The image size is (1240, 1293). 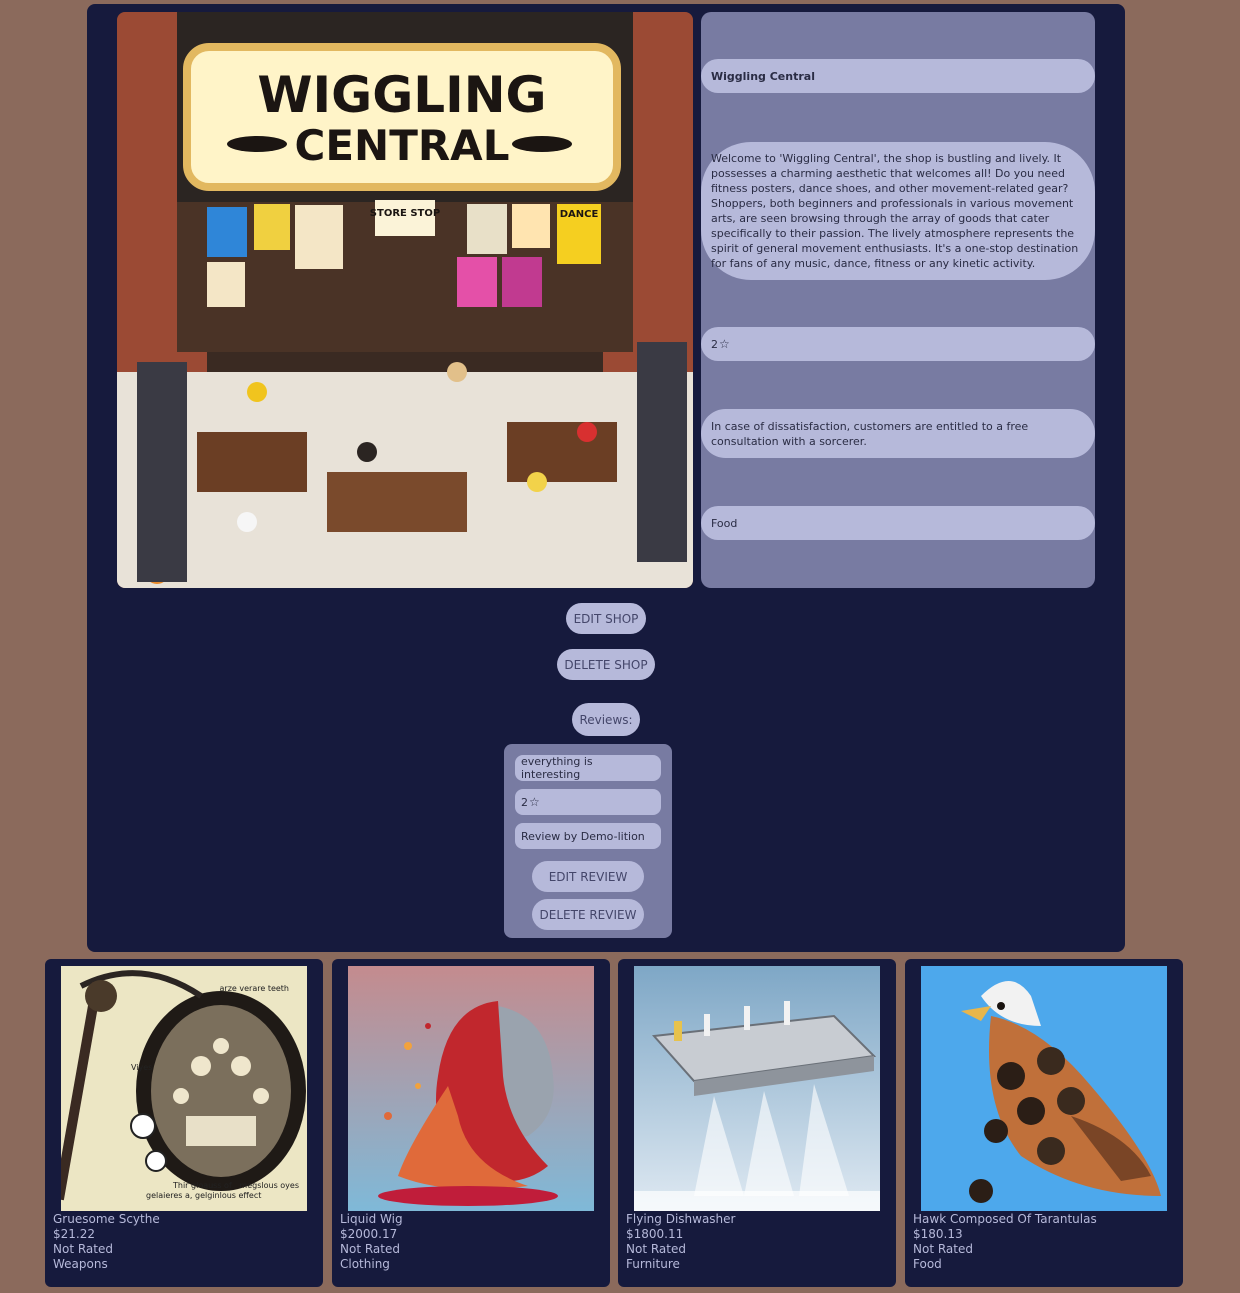 I want to click on product-meta: Liquid Wig $2000.17 Not Rated Clothing, so click(x=371, y=1242).